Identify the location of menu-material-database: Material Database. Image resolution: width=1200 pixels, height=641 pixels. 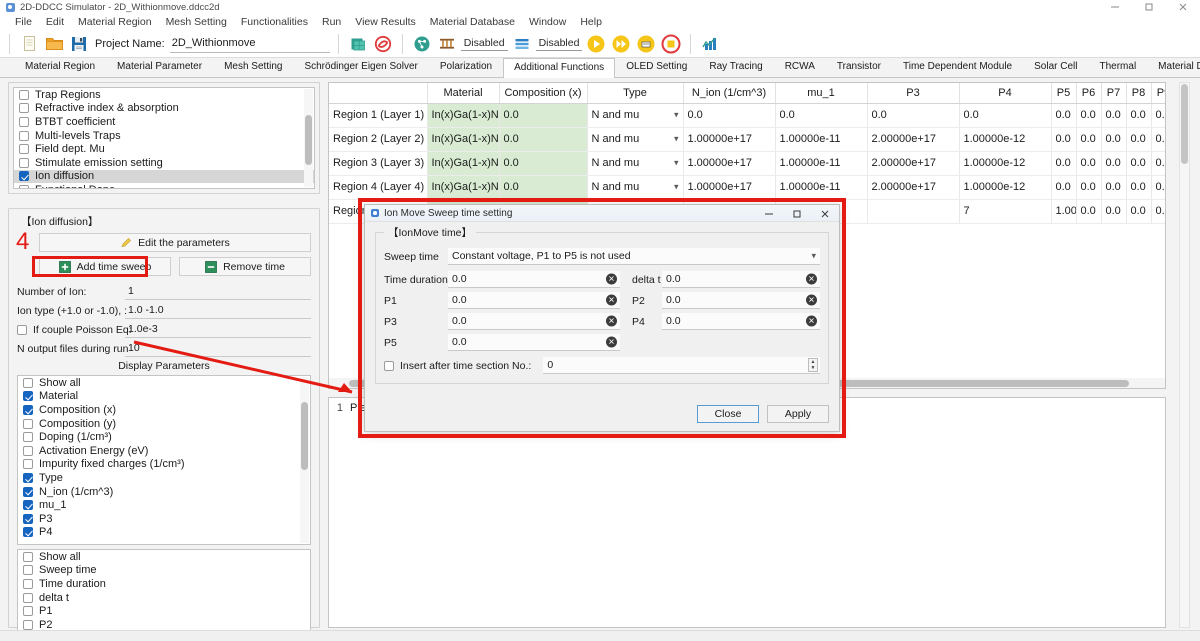
(472, 22).